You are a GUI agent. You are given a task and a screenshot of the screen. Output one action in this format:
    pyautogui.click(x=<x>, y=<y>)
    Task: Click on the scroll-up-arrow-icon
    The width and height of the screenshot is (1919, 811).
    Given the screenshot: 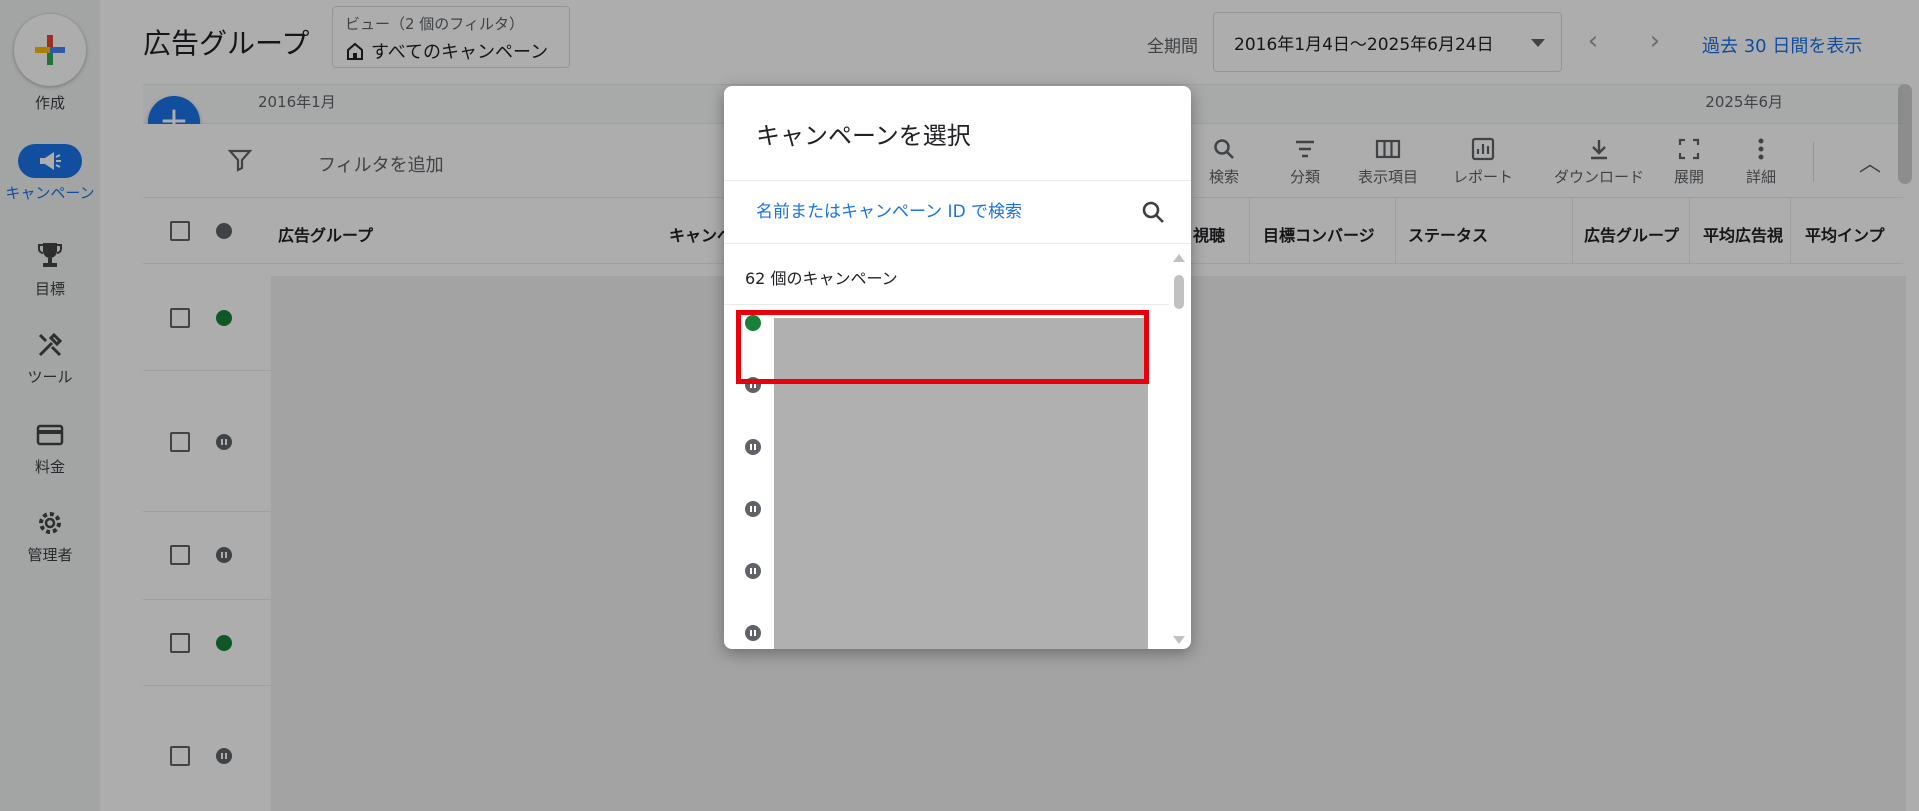 What is the action you would take?
    pyautogui.click(x=1179, y=258)
    